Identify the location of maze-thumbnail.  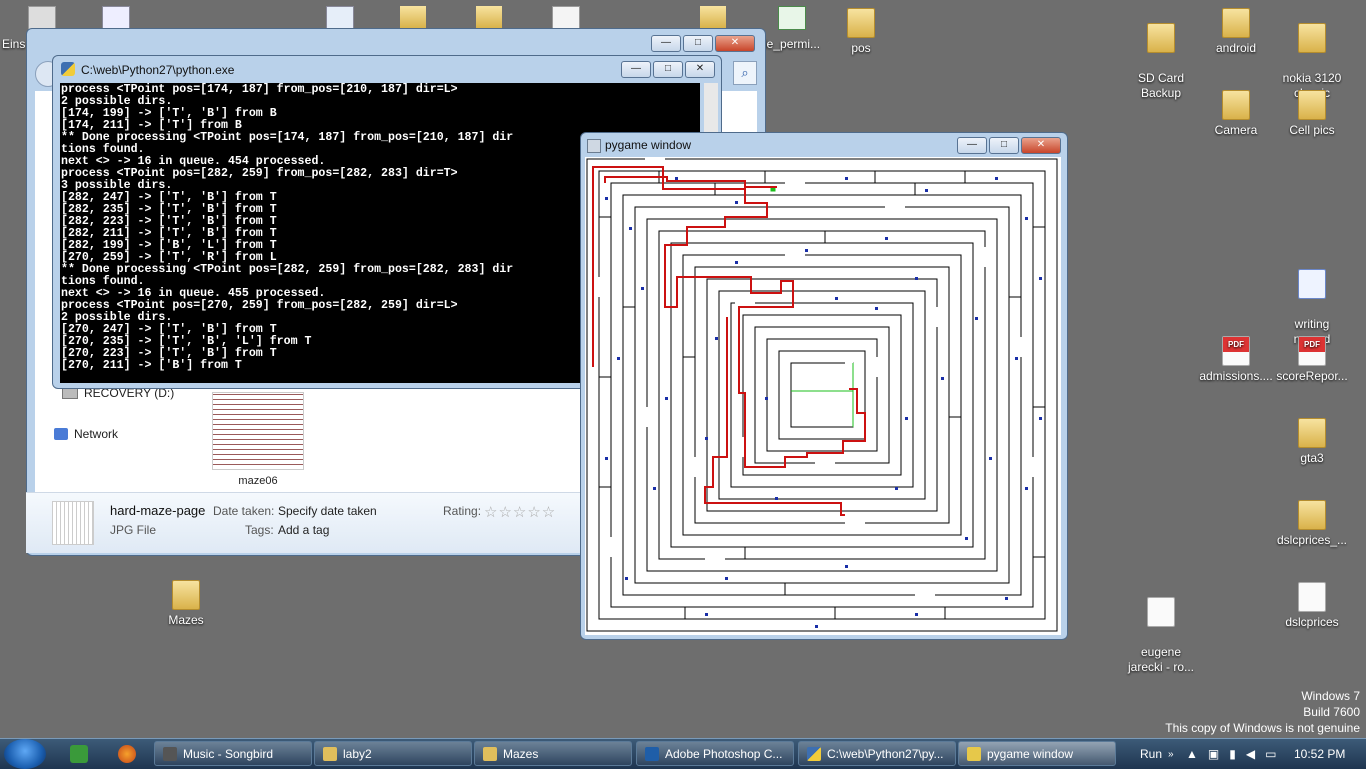
(258, 431).